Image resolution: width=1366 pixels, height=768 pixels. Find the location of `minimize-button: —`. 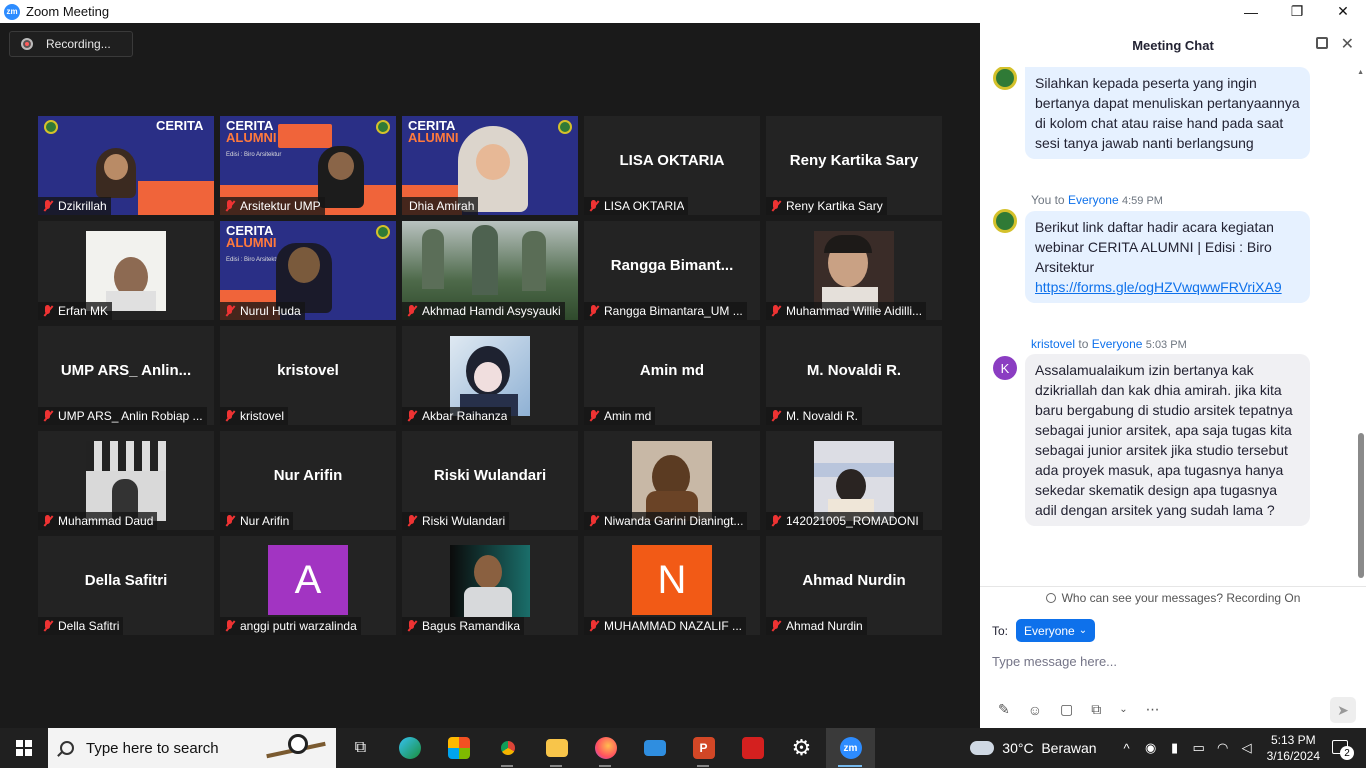

minimize-button: — is located at coordinates (1251, 11).